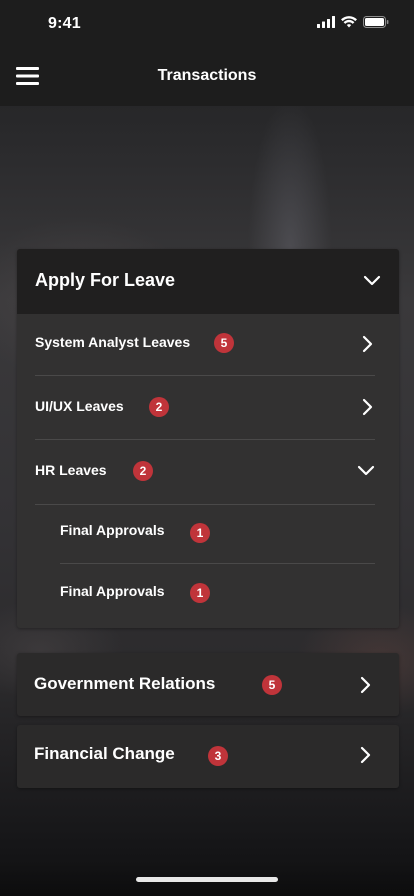  I want to click on count-badge: 3, so click(218, 756).